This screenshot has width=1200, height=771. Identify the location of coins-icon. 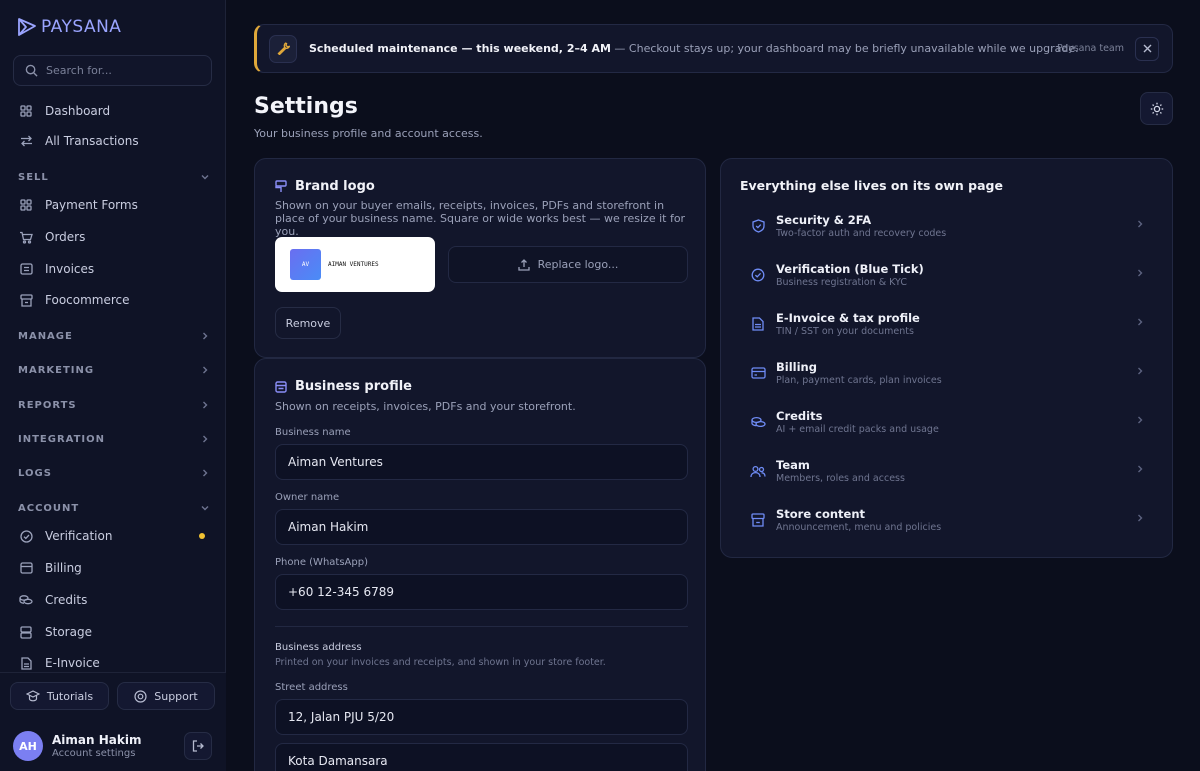
(26, 600).